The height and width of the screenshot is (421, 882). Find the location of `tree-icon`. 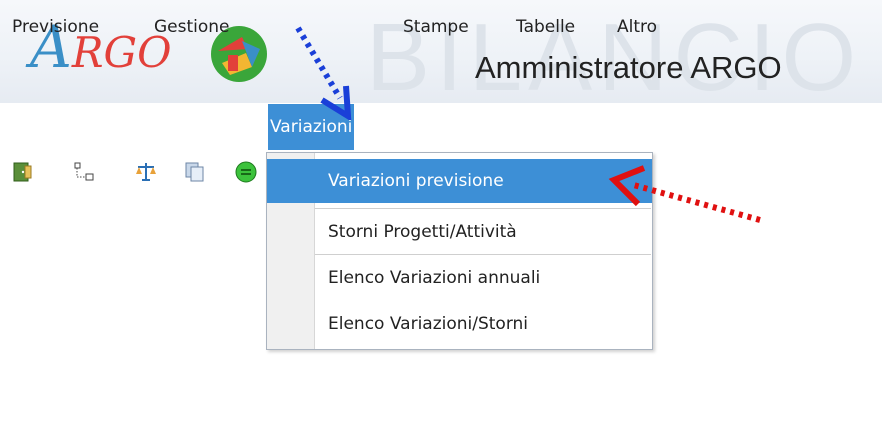

tree-icon is located at coordinates (84, 172).